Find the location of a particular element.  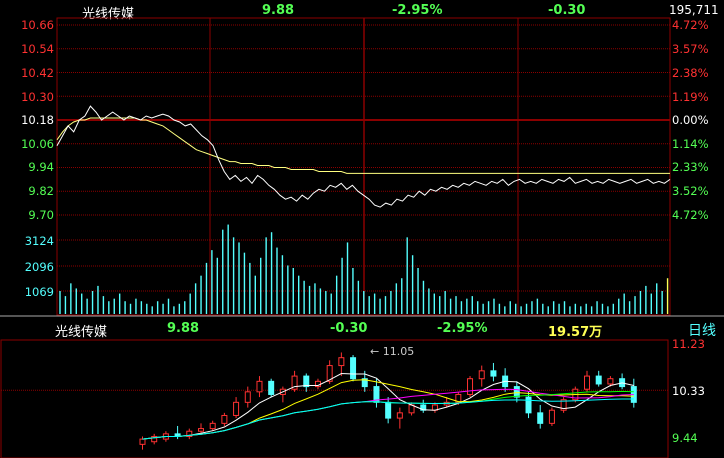

kline-price-tick: 11.23 is located at coordinates (688, 344).